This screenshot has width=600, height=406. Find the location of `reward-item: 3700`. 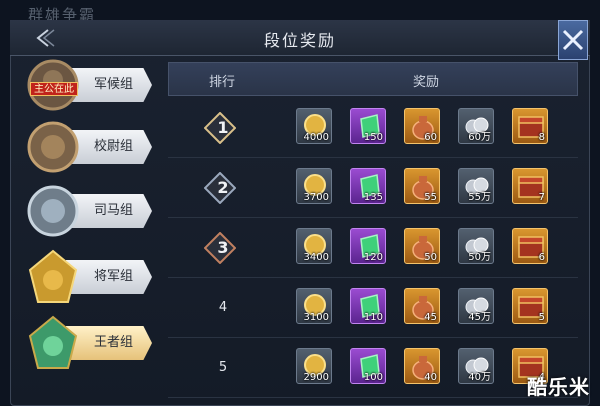

reward-item: 3700 is located at coordinates (314, 186).